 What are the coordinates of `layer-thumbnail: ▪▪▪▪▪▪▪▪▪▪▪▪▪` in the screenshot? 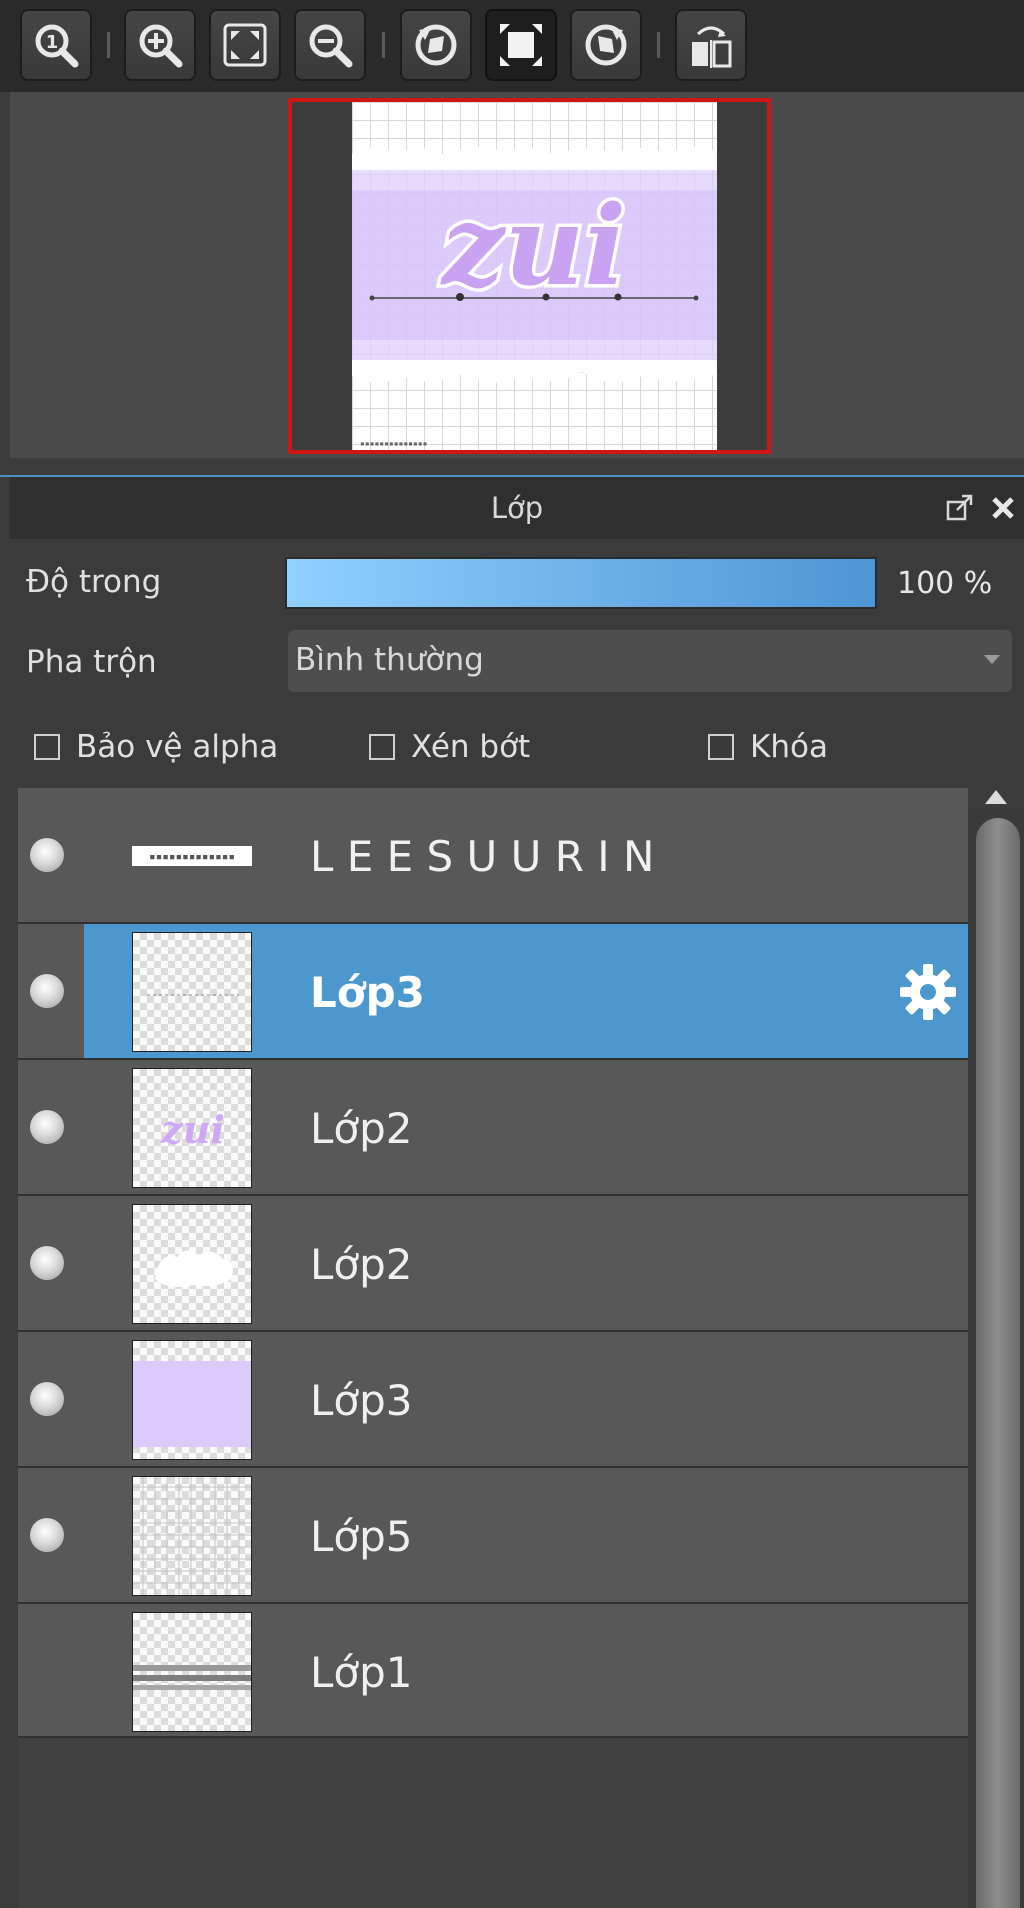 It's located at (192, 856).